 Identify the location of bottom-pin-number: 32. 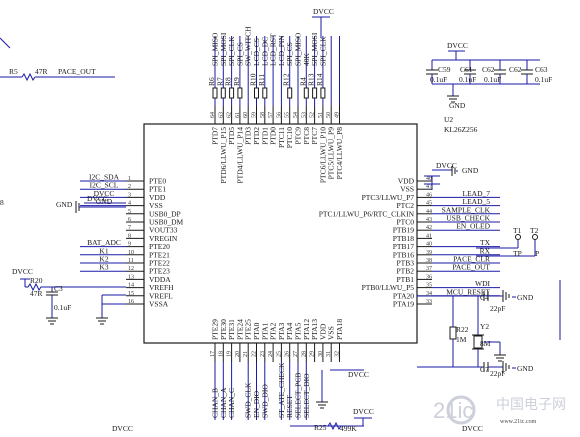
(338, 354).